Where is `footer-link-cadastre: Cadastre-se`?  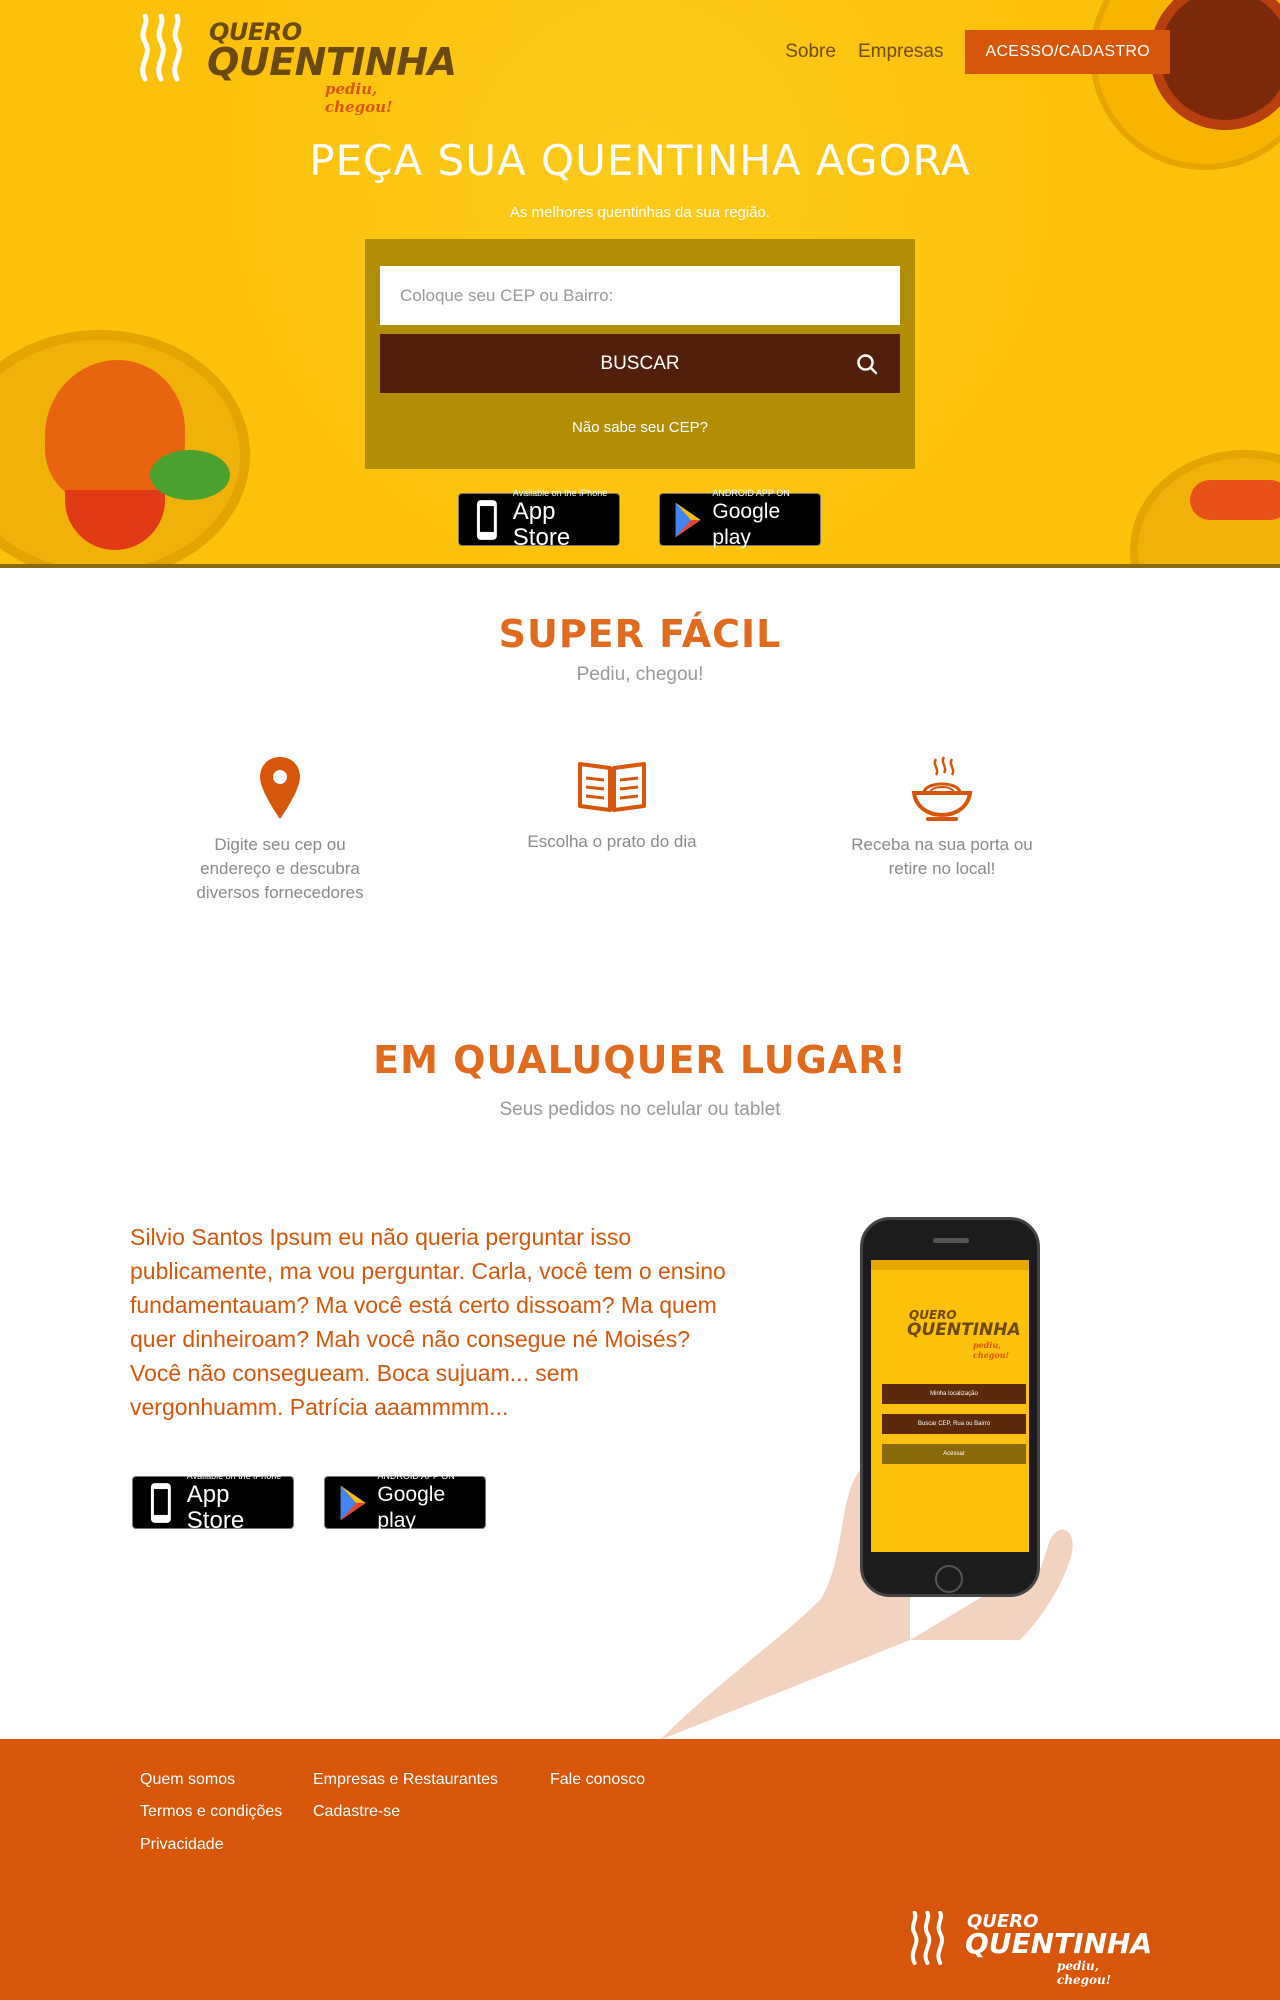 footer-link-cadastre: Cadastre-se is located at coordinates (356, 1812).